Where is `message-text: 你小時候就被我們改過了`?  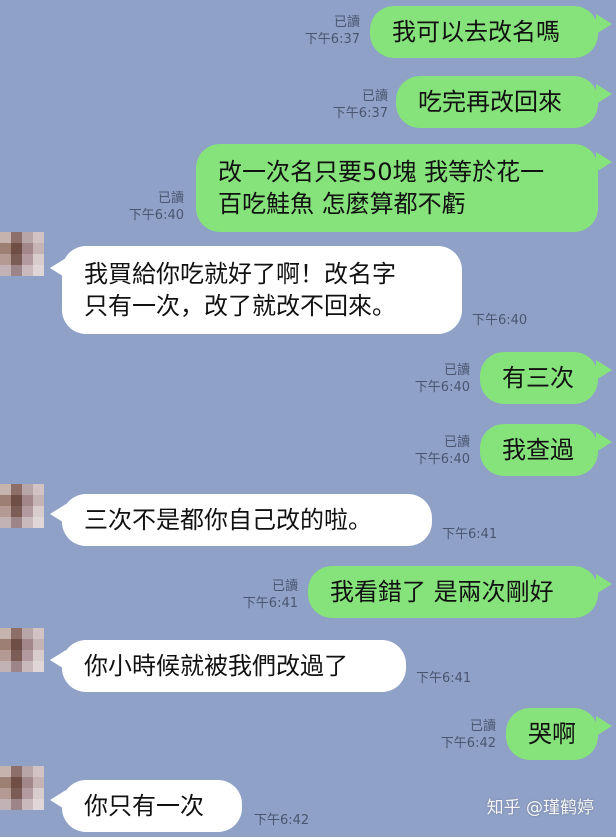 message-text: 你小時候就被我們改過了 is located at coordinates (216, 666).